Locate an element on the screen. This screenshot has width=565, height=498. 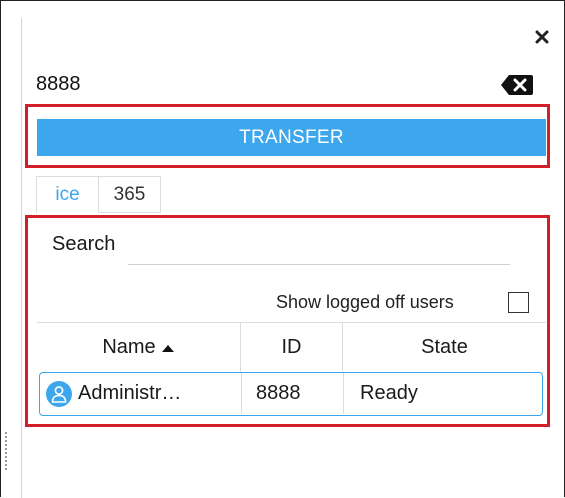
search-label: Search is located at coordinates (84, 244).